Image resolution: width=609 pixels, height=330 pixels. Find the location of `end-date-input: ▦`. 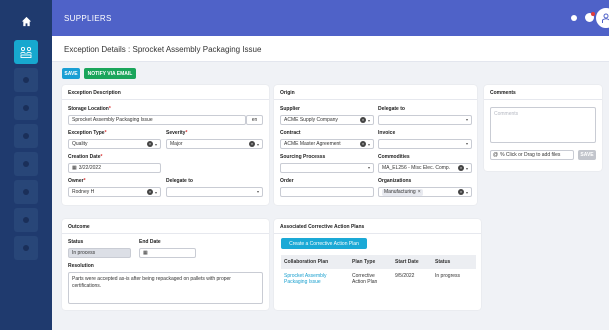

end-date-input: ▦ is located at coordinates (167, 253).